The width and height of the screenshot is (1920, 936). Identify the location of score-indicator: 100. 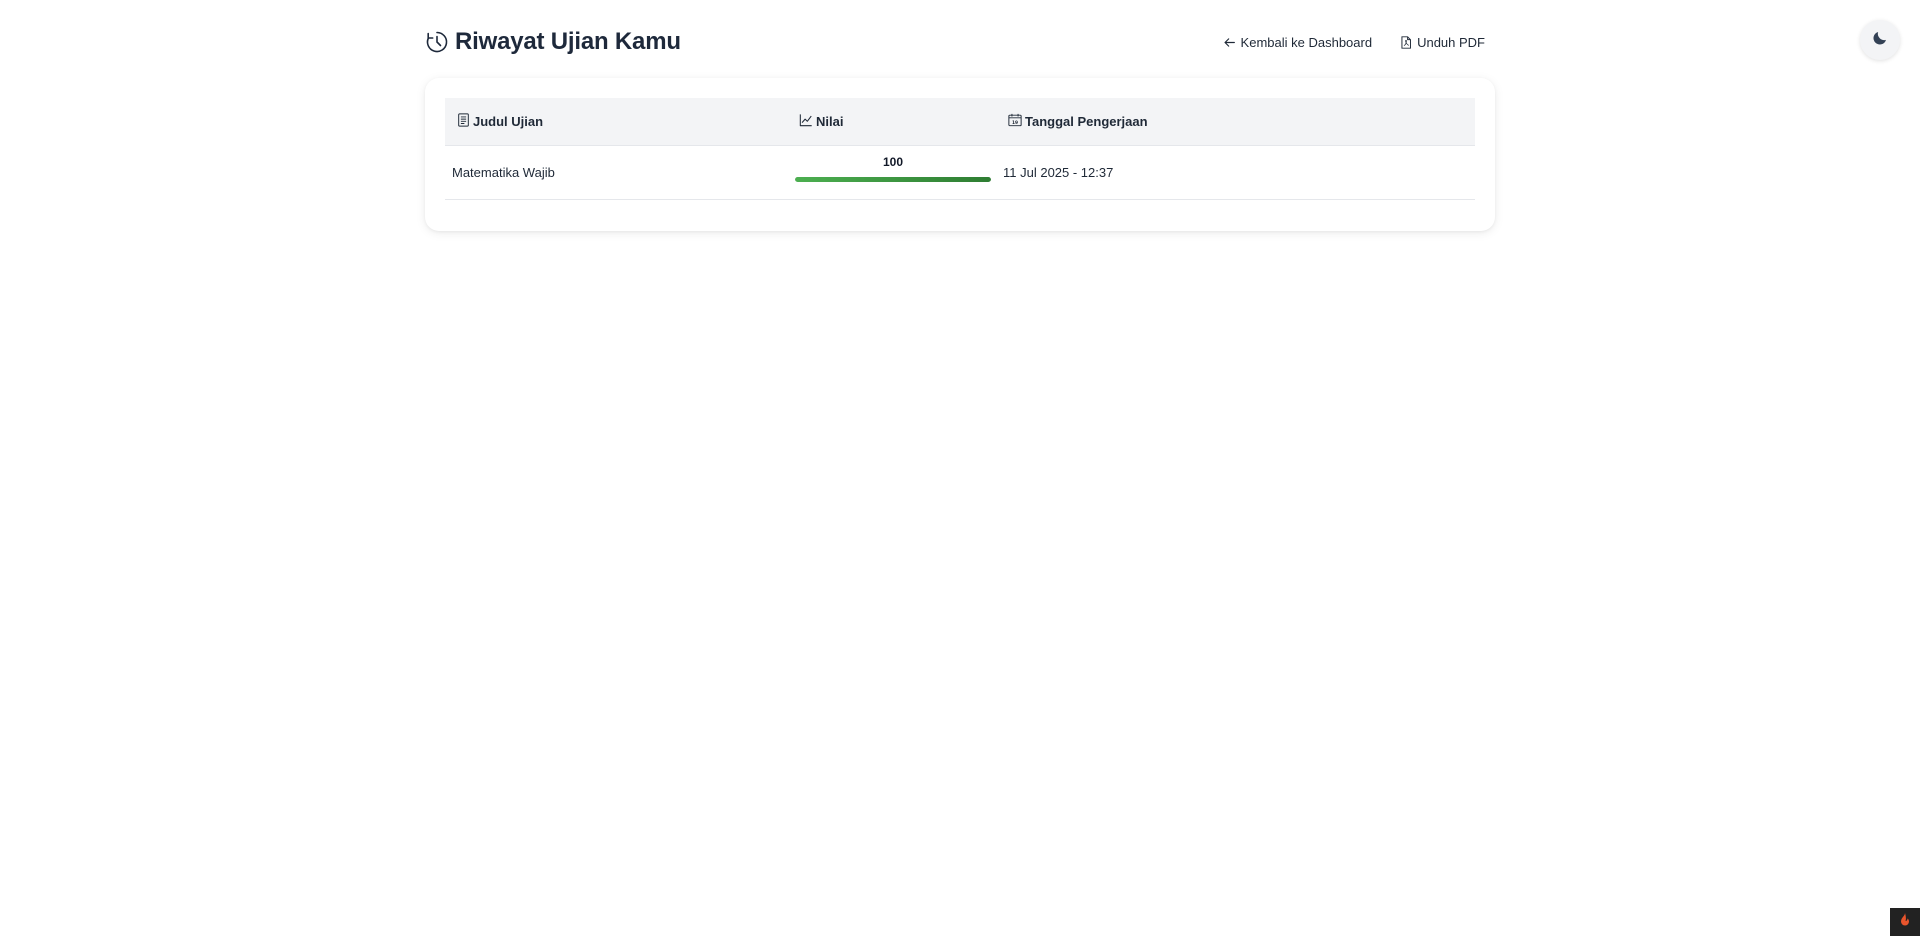
(893, 168).